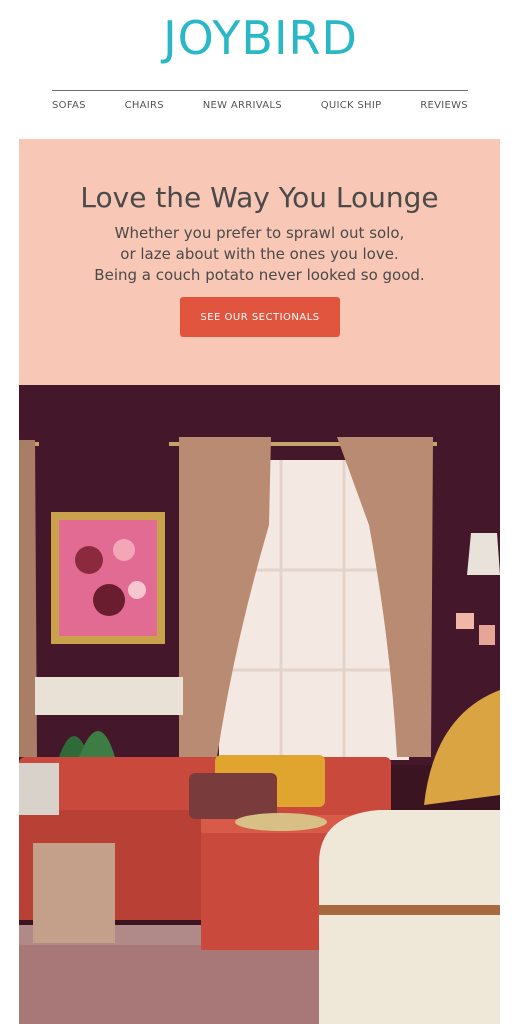 This screenshot has height=1024, width=521. I want to click on hero-subtitle-line: or laze about with the ones you love., so click(259, 254).